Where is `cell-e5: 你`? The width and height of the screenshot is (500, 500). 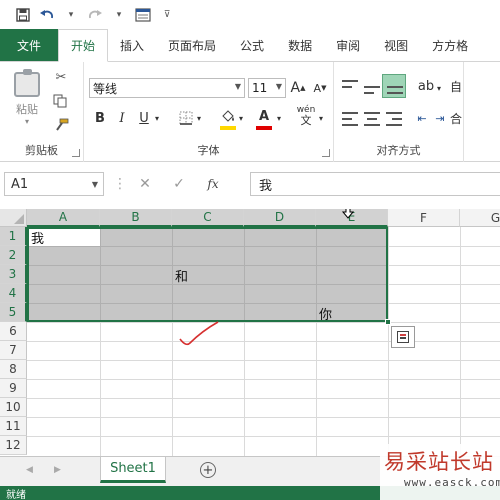
cell-e5: 你 is located at coordinates (325, 313).